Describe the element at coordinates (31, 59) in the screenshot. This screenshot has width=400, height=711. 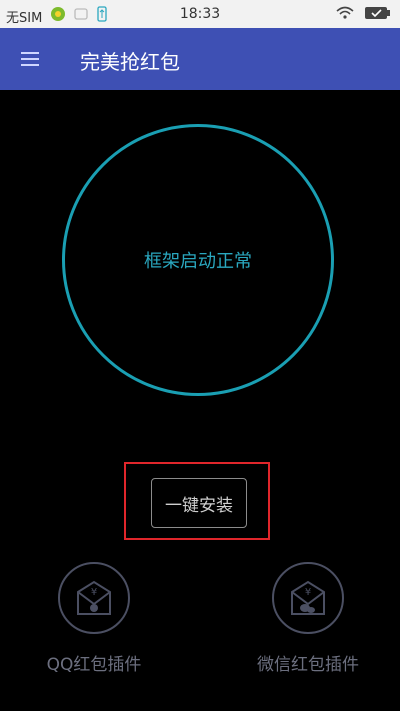
I see `hamburger-menu-icon` at that location.